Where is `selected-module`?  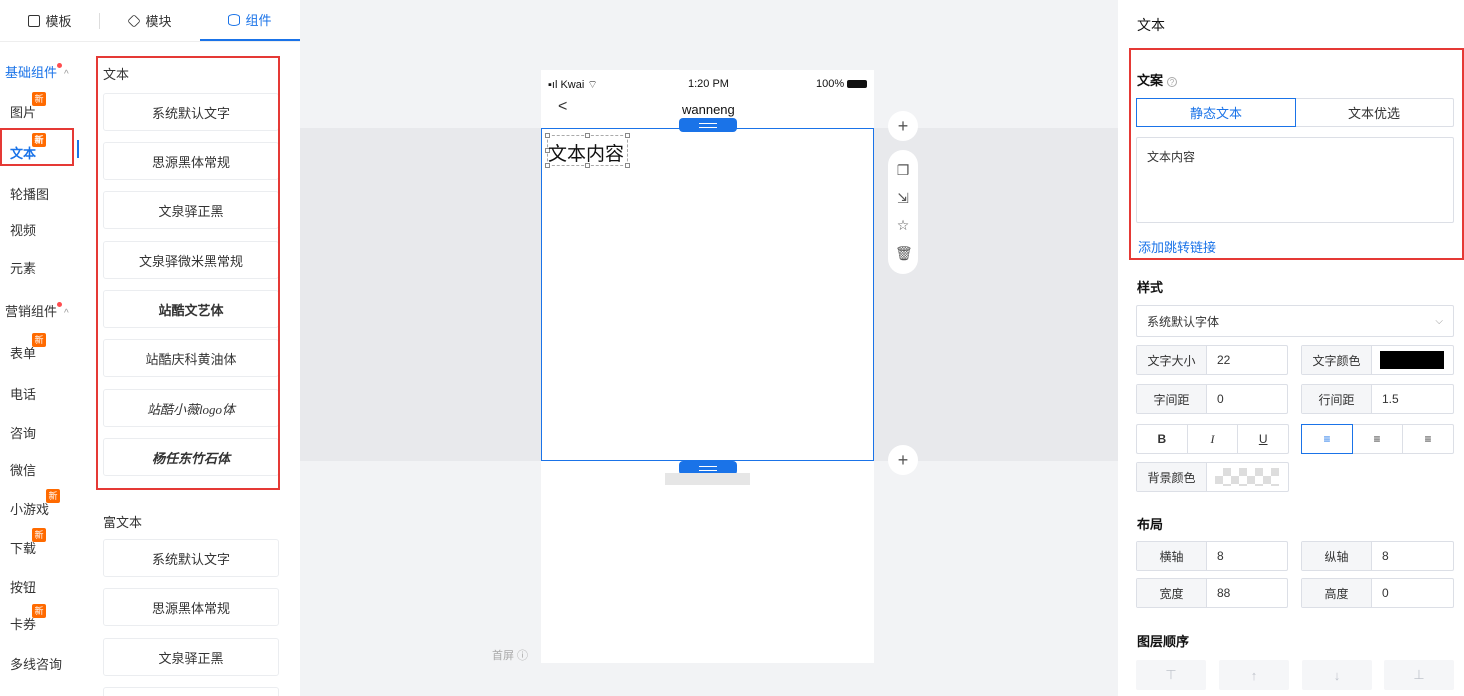
selected-module is located at coordinates (707, 294).